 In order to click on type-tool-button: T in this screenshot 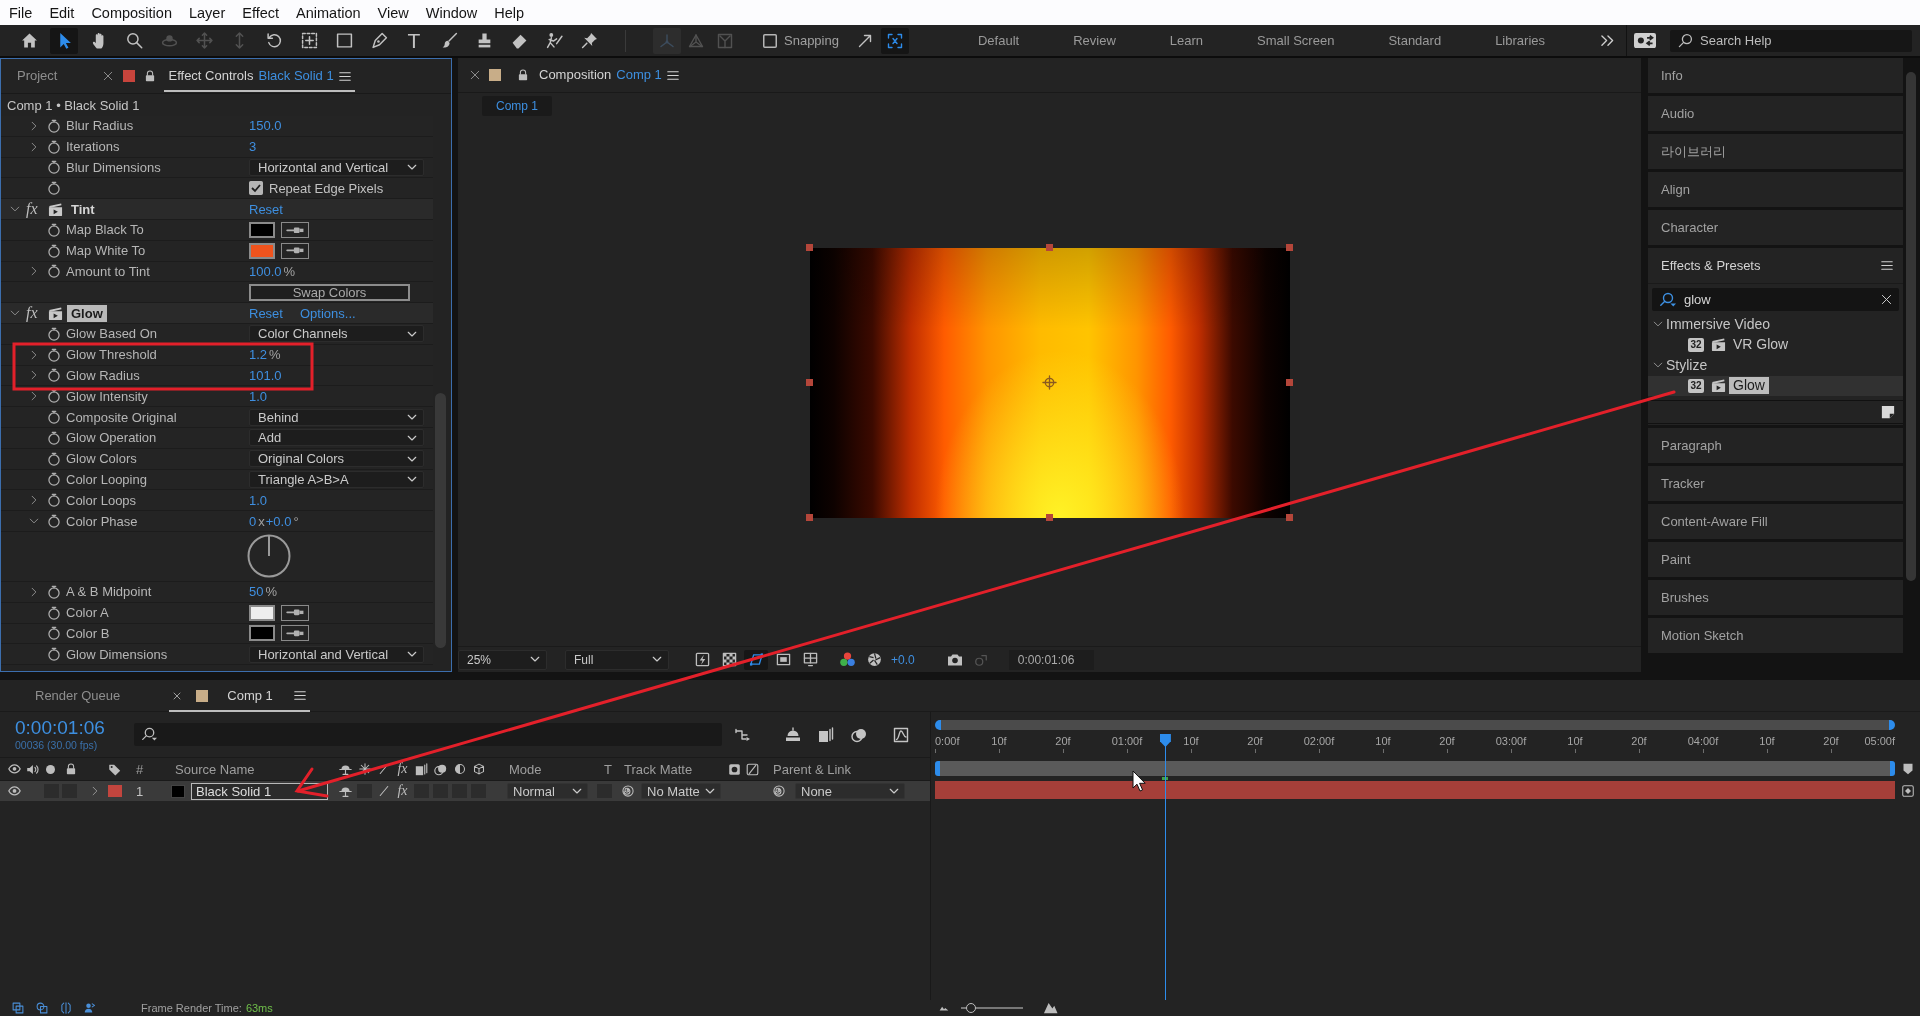, I will do `click(414, 40)`.